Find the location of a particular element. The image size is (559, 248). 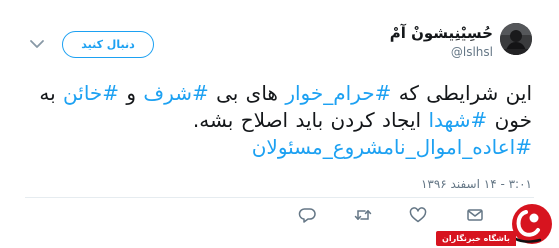

follow-button: دنبال کنید is located at coordinates (108, 44).